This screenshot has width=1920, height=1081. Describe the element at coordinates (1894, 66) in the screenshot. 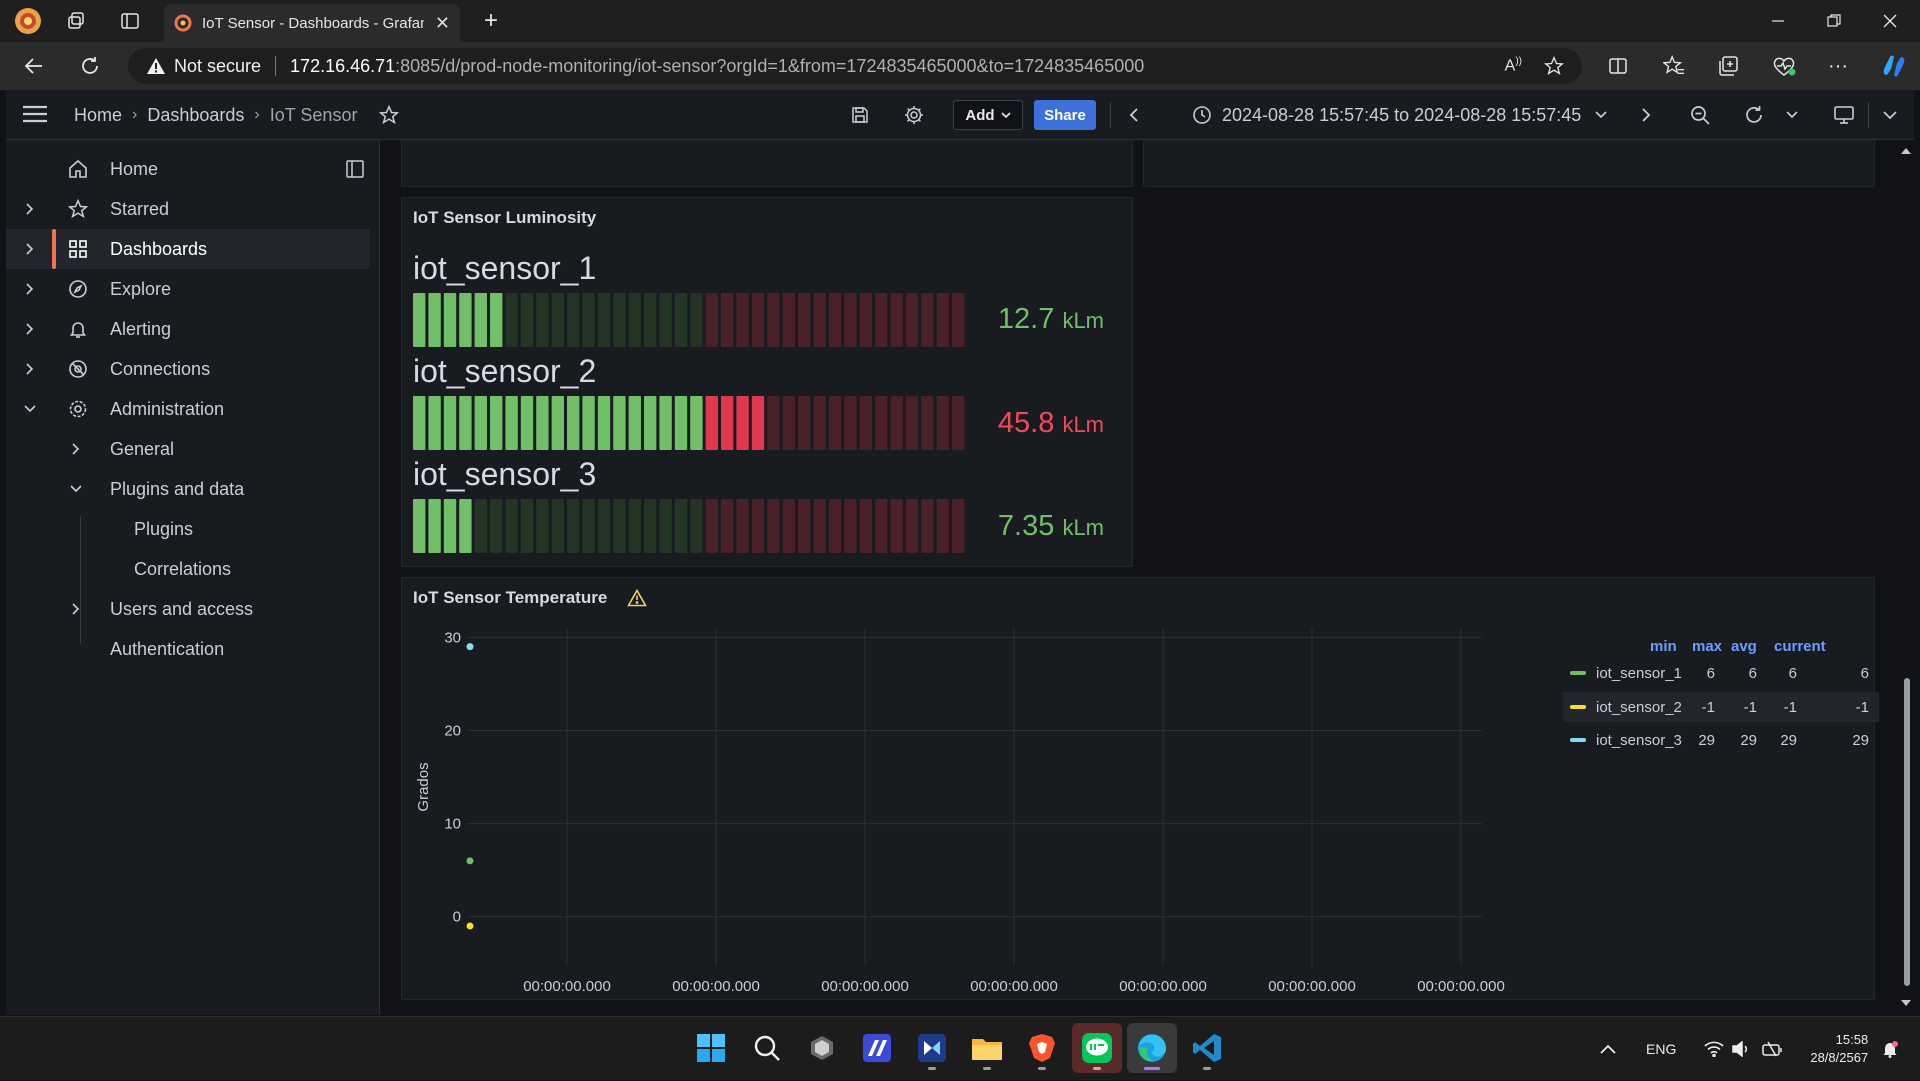

I see `copilot-icon` at that location.